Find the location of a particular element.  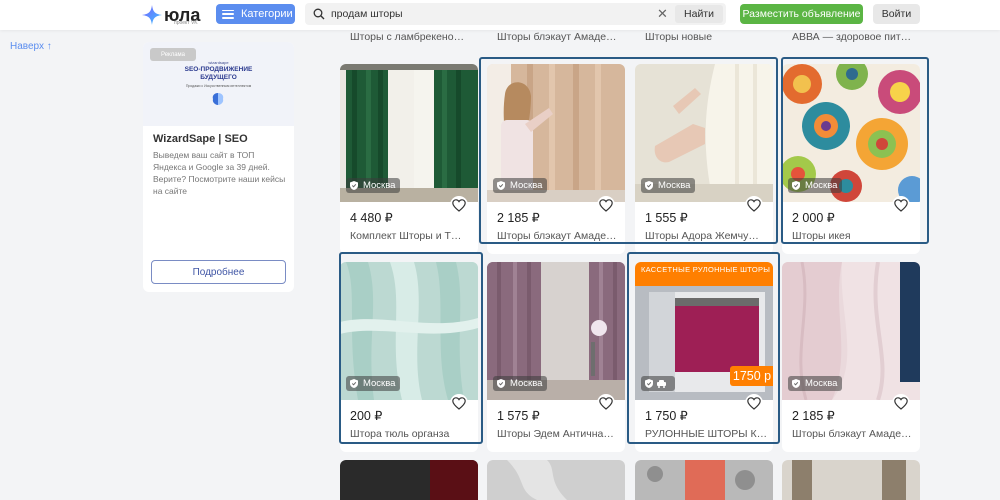

categories-button: Категории is located at coordinates (255, 14).